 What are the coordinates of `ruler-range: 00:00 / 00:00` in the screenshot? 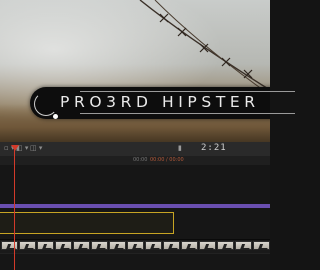 It's located at (167, 160).